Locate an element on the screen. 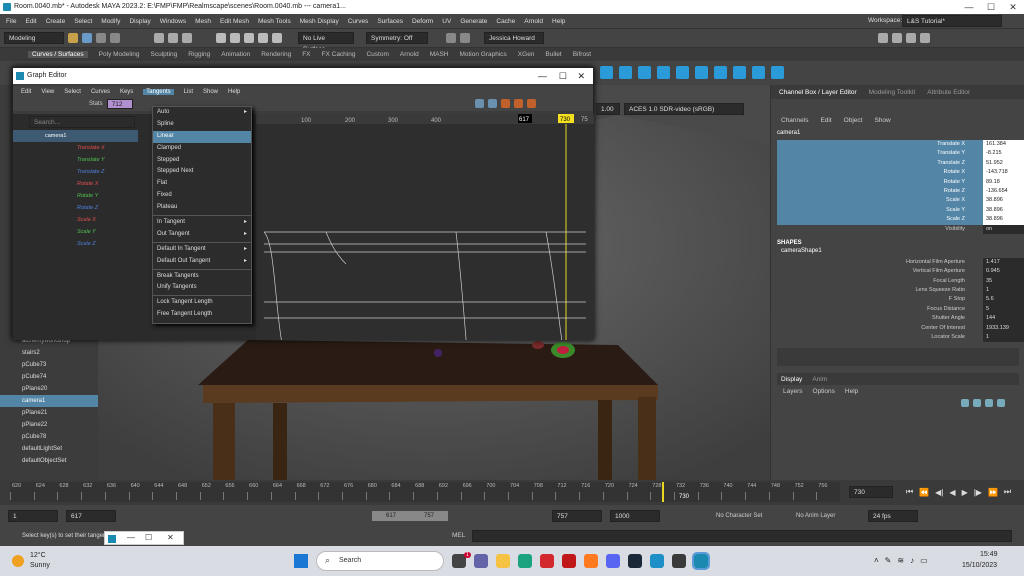  snap-grid-icon is located at coordinates (221, 38).